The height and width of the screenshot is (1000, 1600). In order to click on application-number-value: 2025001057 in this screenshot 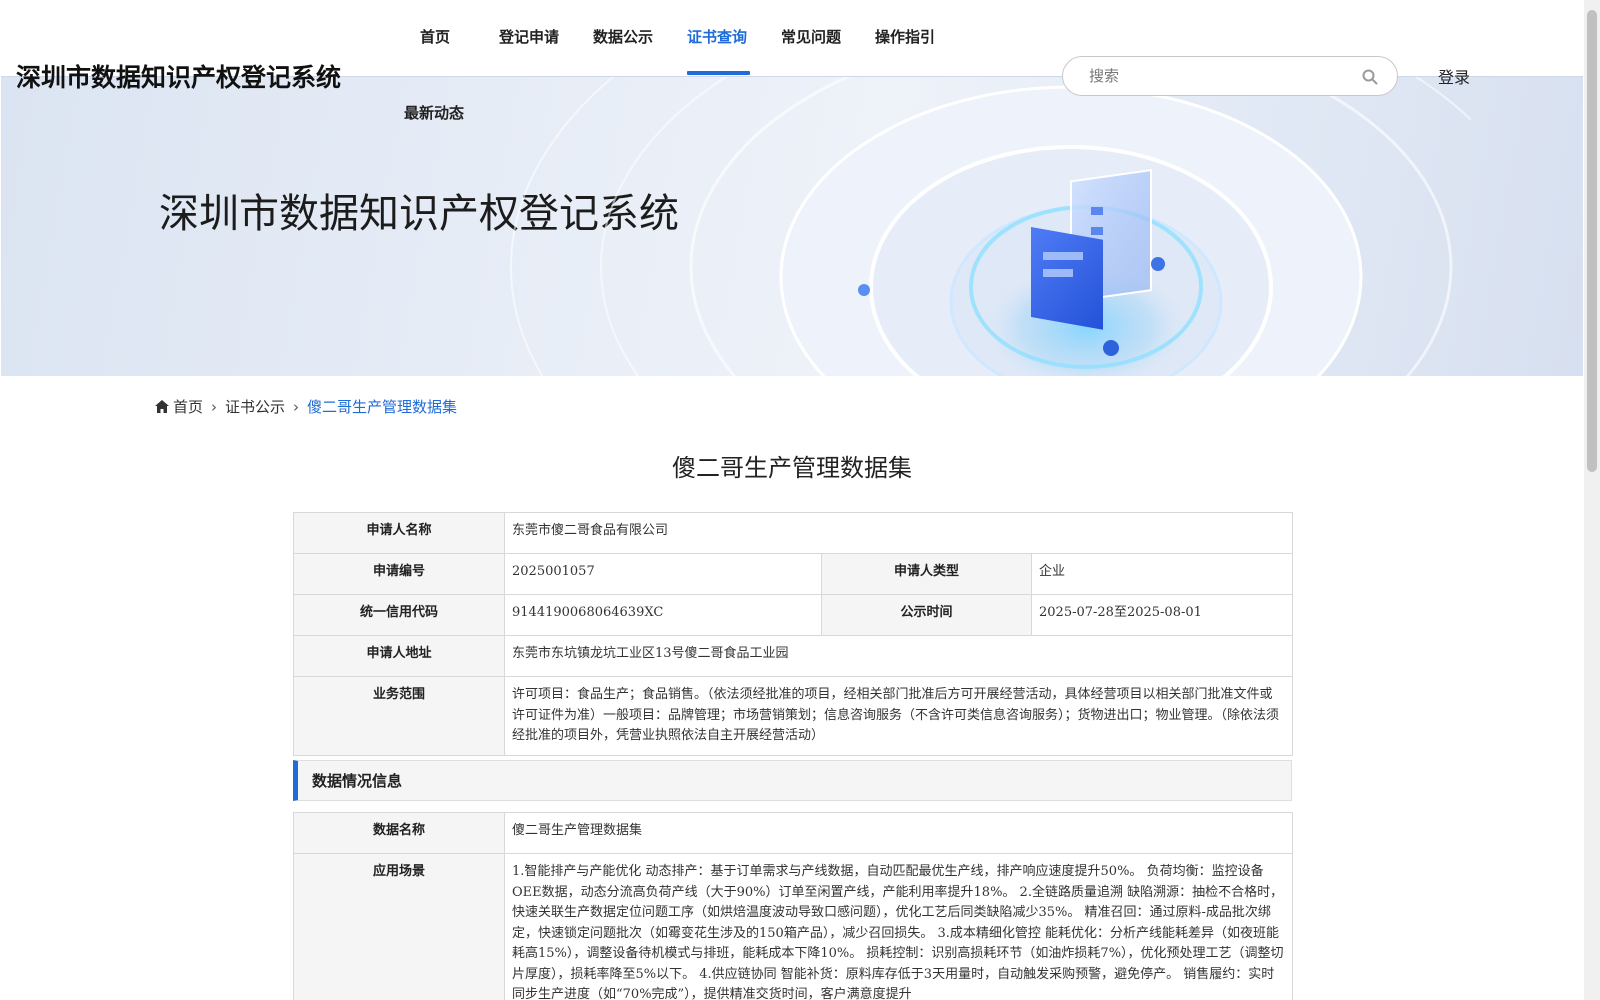, I will do `click(663, 574)`.